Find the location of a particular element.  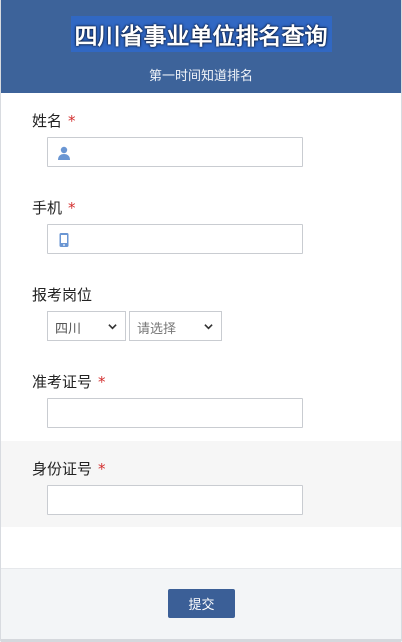

page-subtitle: 第一时间知道排名 is located at coordinates (200, 76).